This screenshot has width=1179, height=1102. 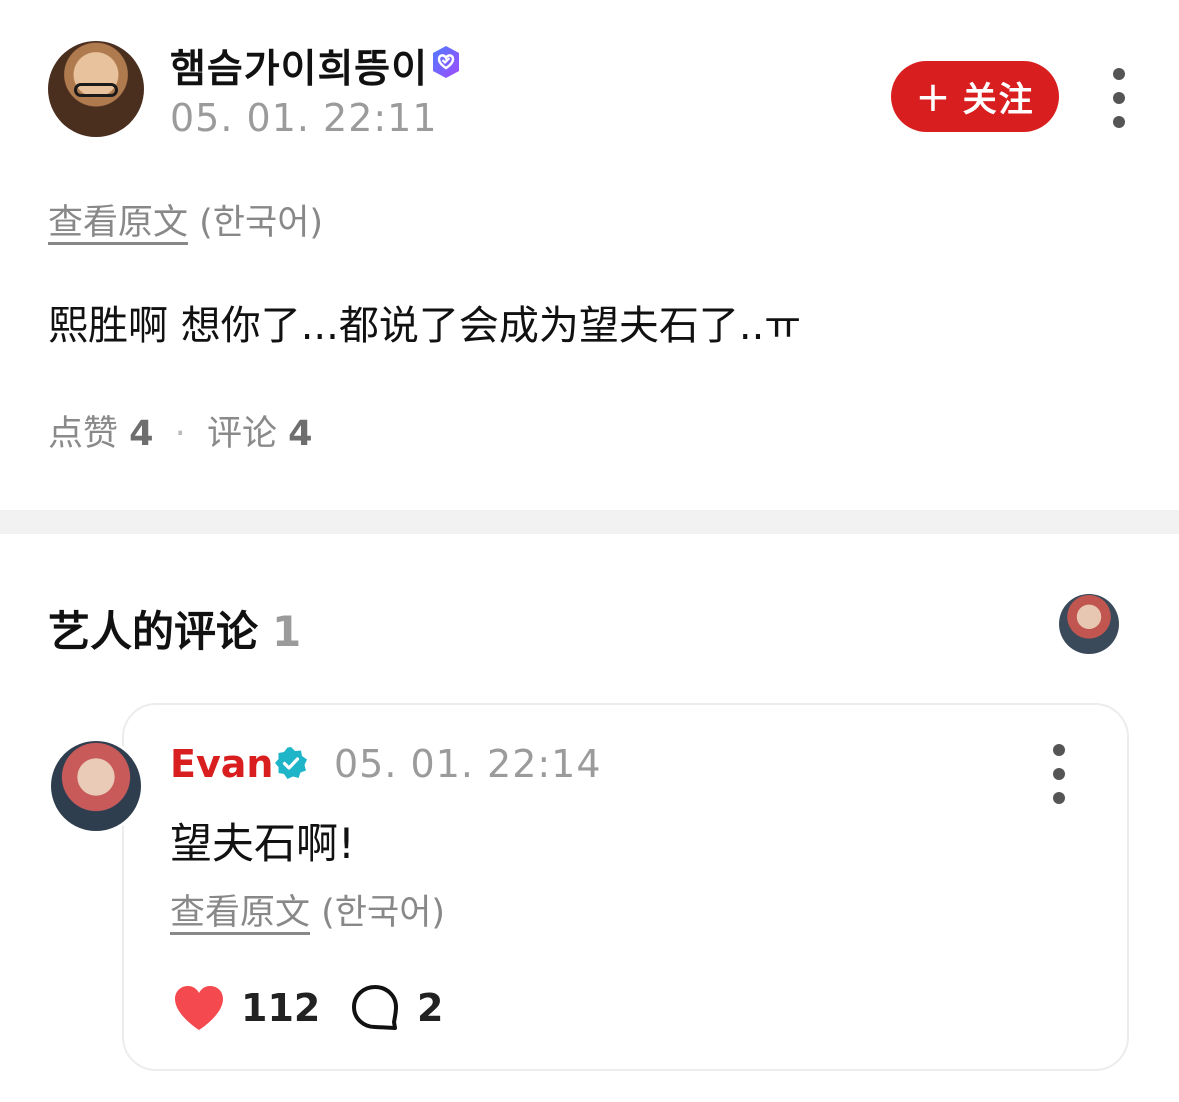 What do you see at coordinates (300, 434) in the screenshot?
I see `comments-count: 4` at bounding box center [300, 434].